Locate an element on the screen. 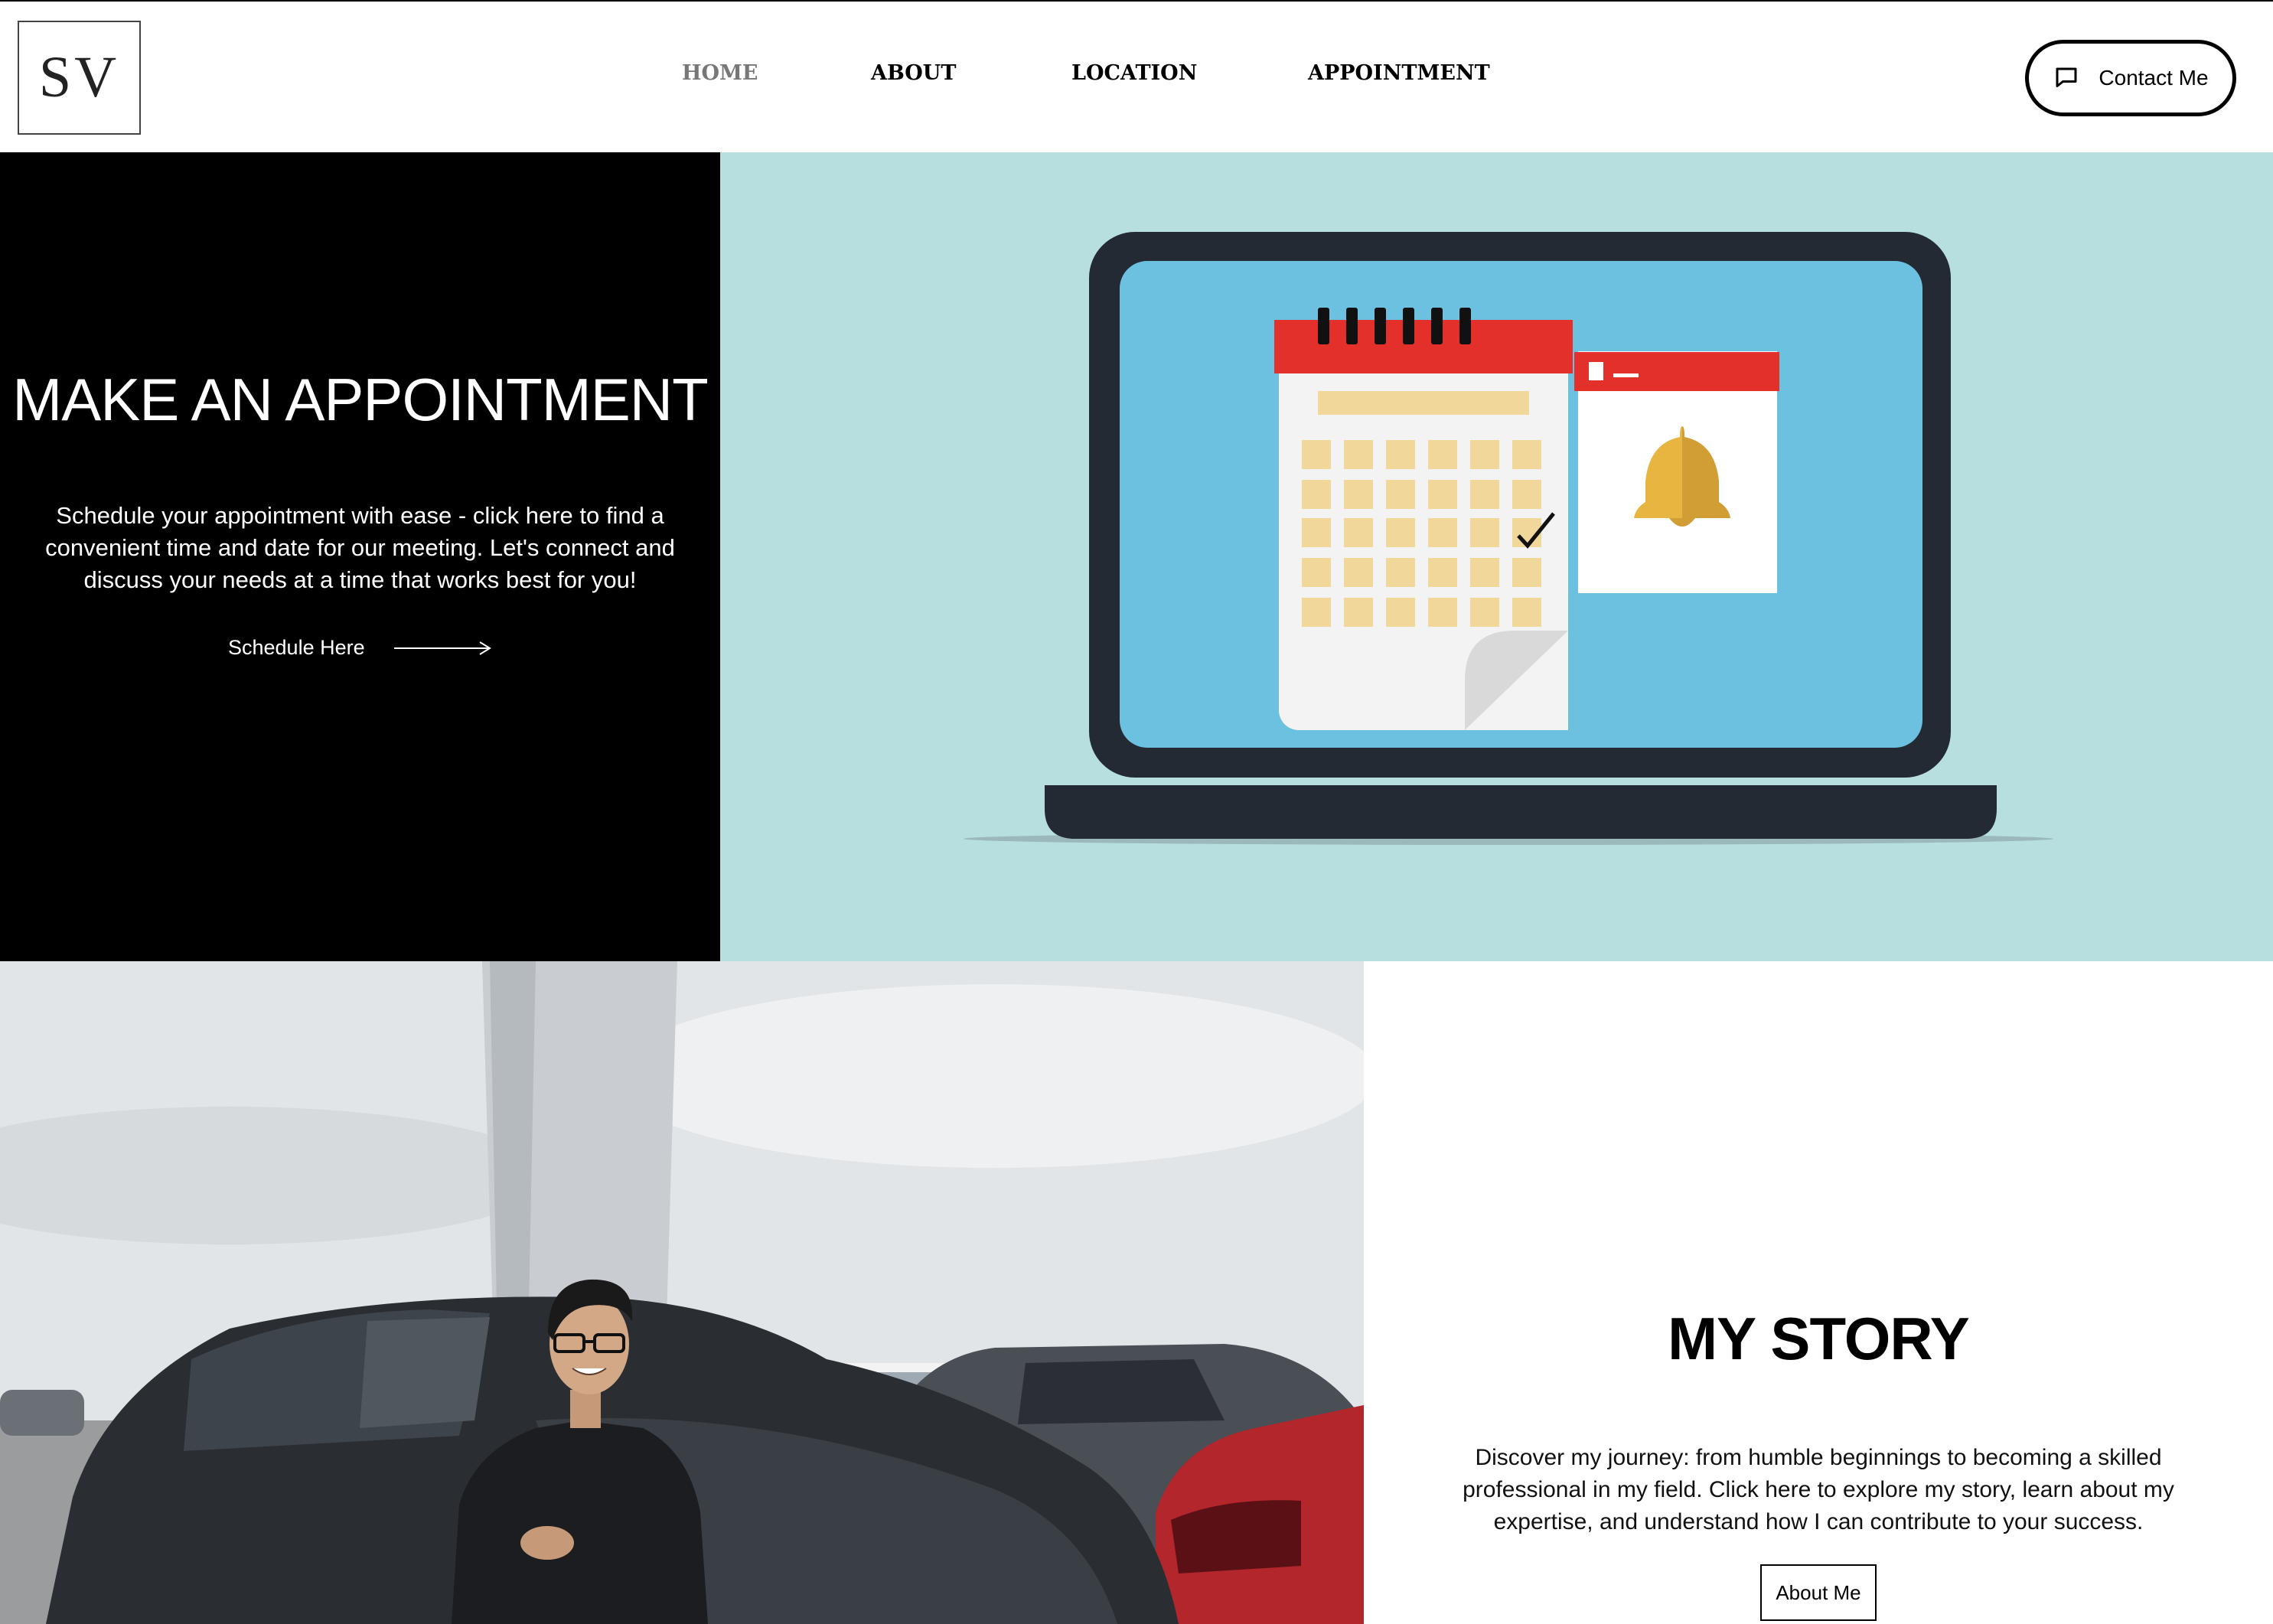 The width and height of the screenshot is (2273, 1624). my-story-title: MY STORY is located at coordinates (1819, 1338).